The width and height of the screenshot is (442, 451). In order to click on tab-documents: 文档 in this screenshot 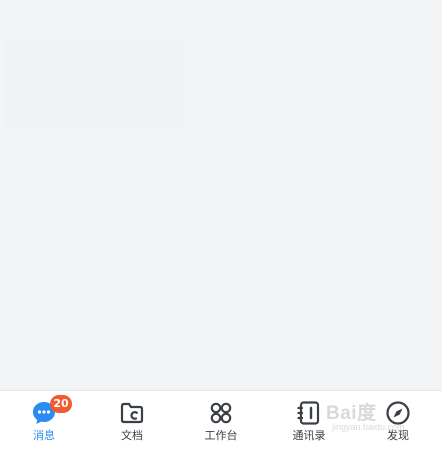, I will do `click(132, 421)`.